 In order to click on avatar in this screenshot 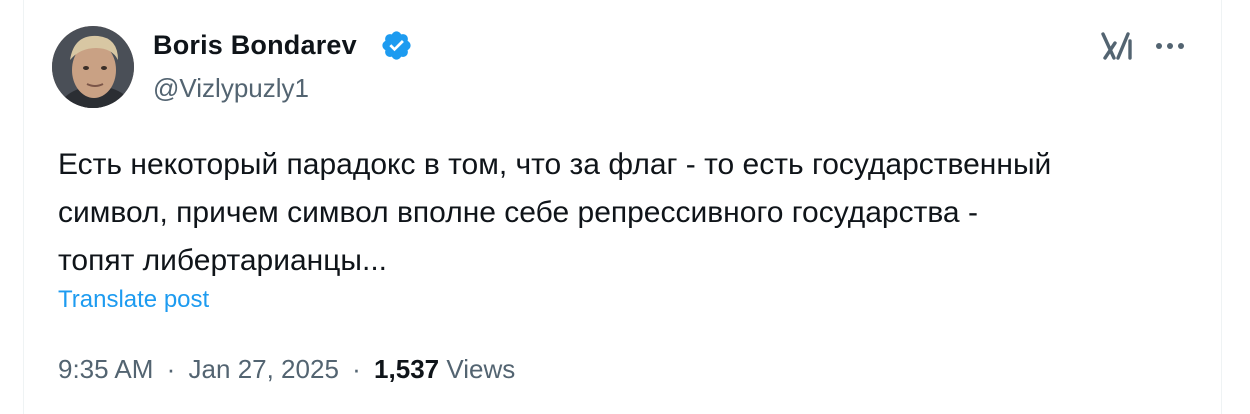, I will do `click(93, 67)`.